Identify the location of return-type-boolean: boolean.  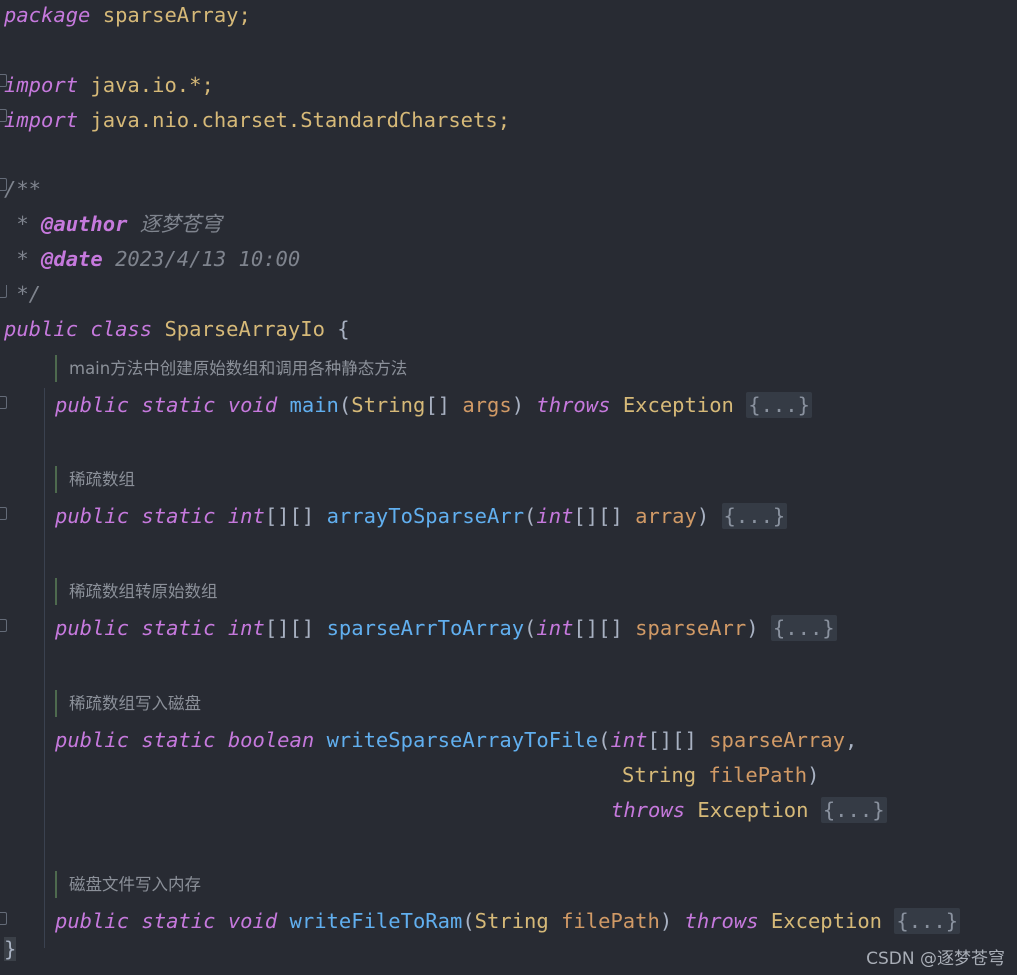
(271, 740).